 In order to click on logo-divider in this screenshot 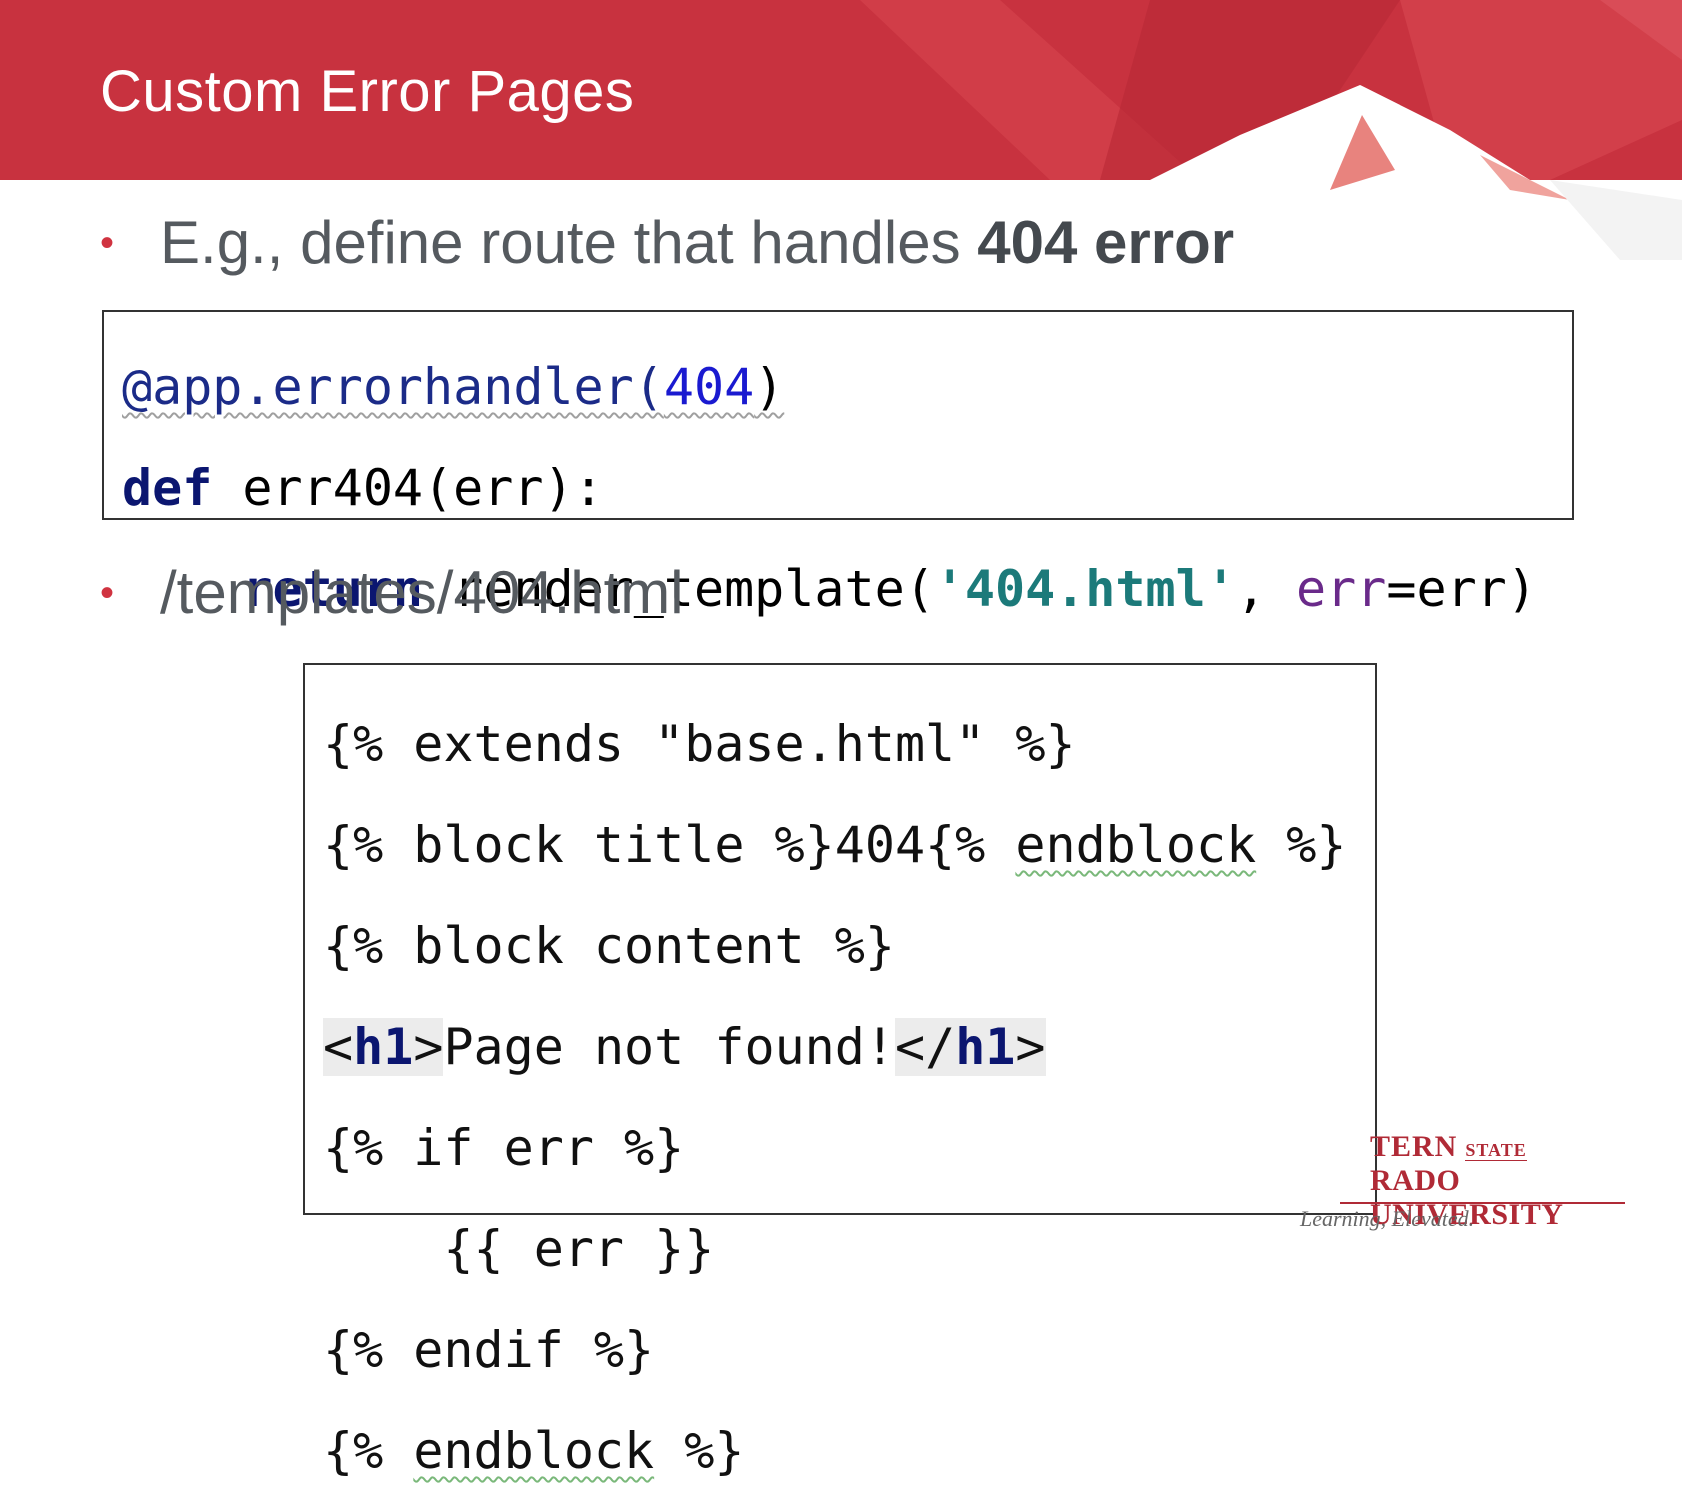, I will do `click(1482, 1203)`.